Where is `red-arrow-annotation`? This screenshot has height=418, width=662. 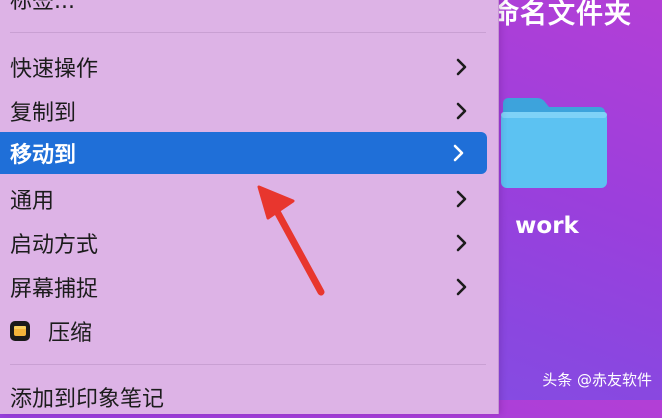
red-arrow-annotation is located at coordinates (291, 240).